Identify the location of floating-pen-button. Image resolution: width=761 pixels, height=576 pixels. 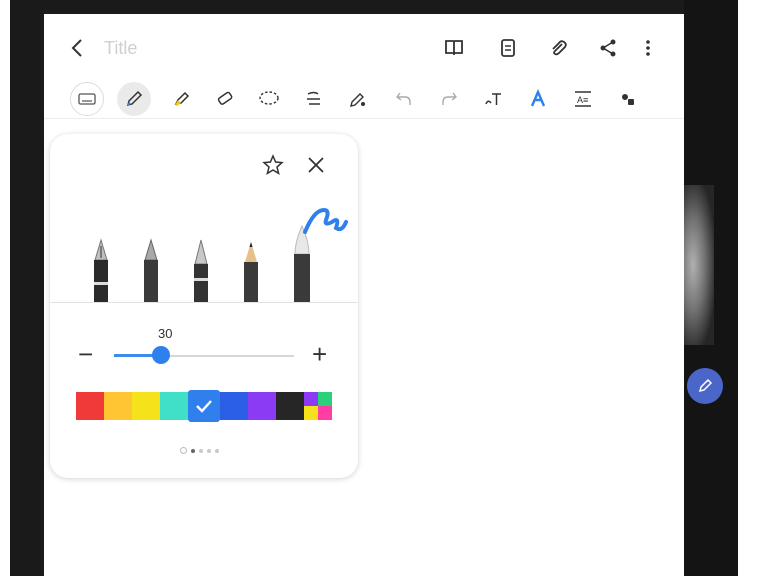
(705, 386).